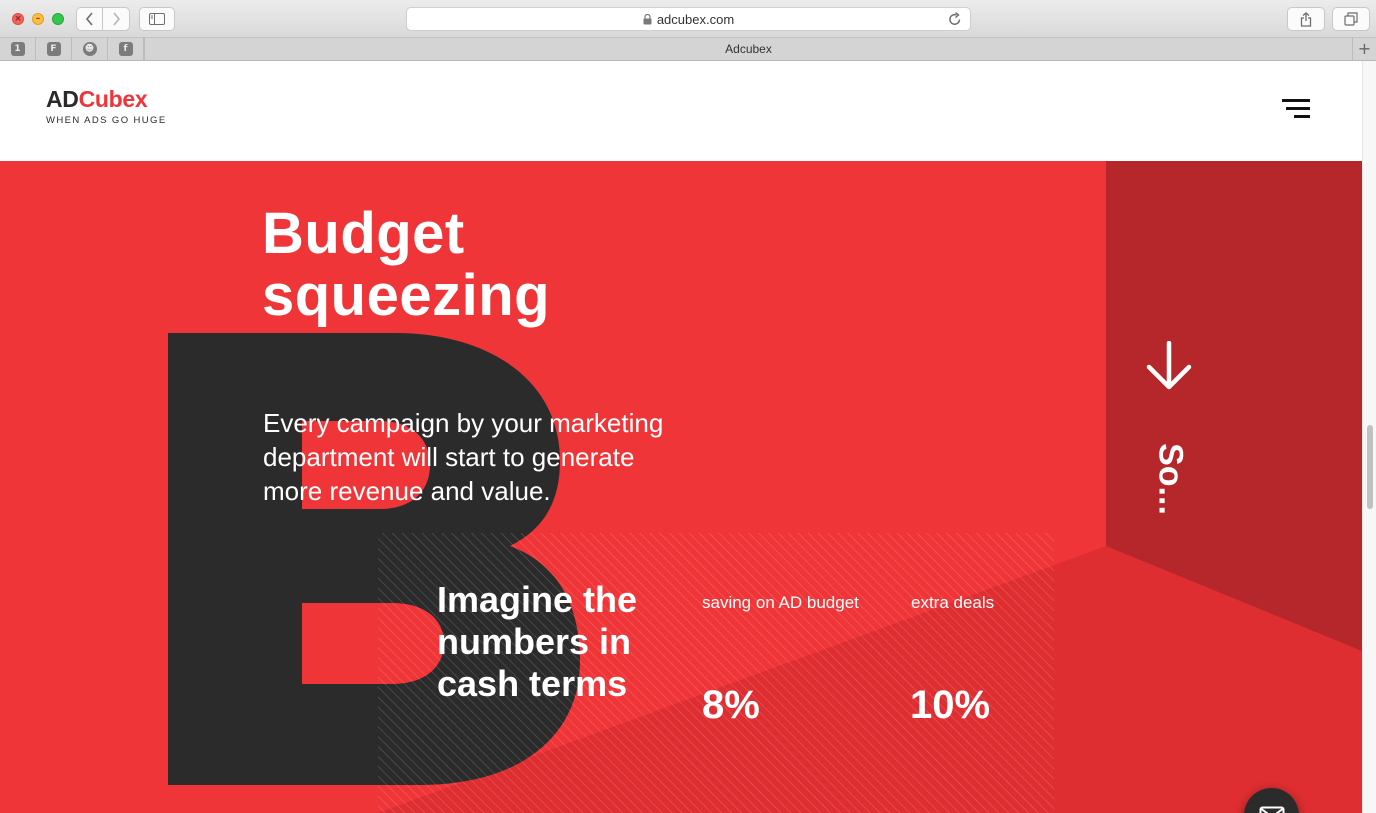 Image resolution: width=1376 pixels, height=813 pixels. I want to click on browser-titlebar: × – adcubex.com, so click(688, 19).